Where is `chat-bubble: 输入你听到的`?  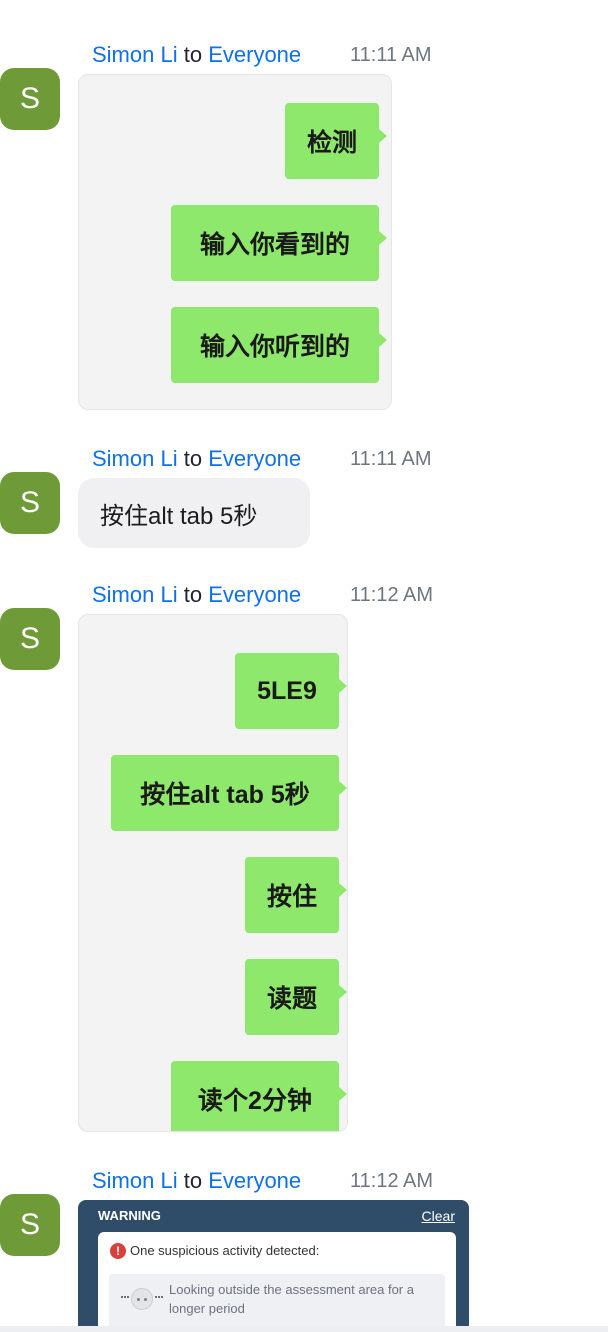
chat-bubble: 输入你听到的 is located at coordinates (279, 345).